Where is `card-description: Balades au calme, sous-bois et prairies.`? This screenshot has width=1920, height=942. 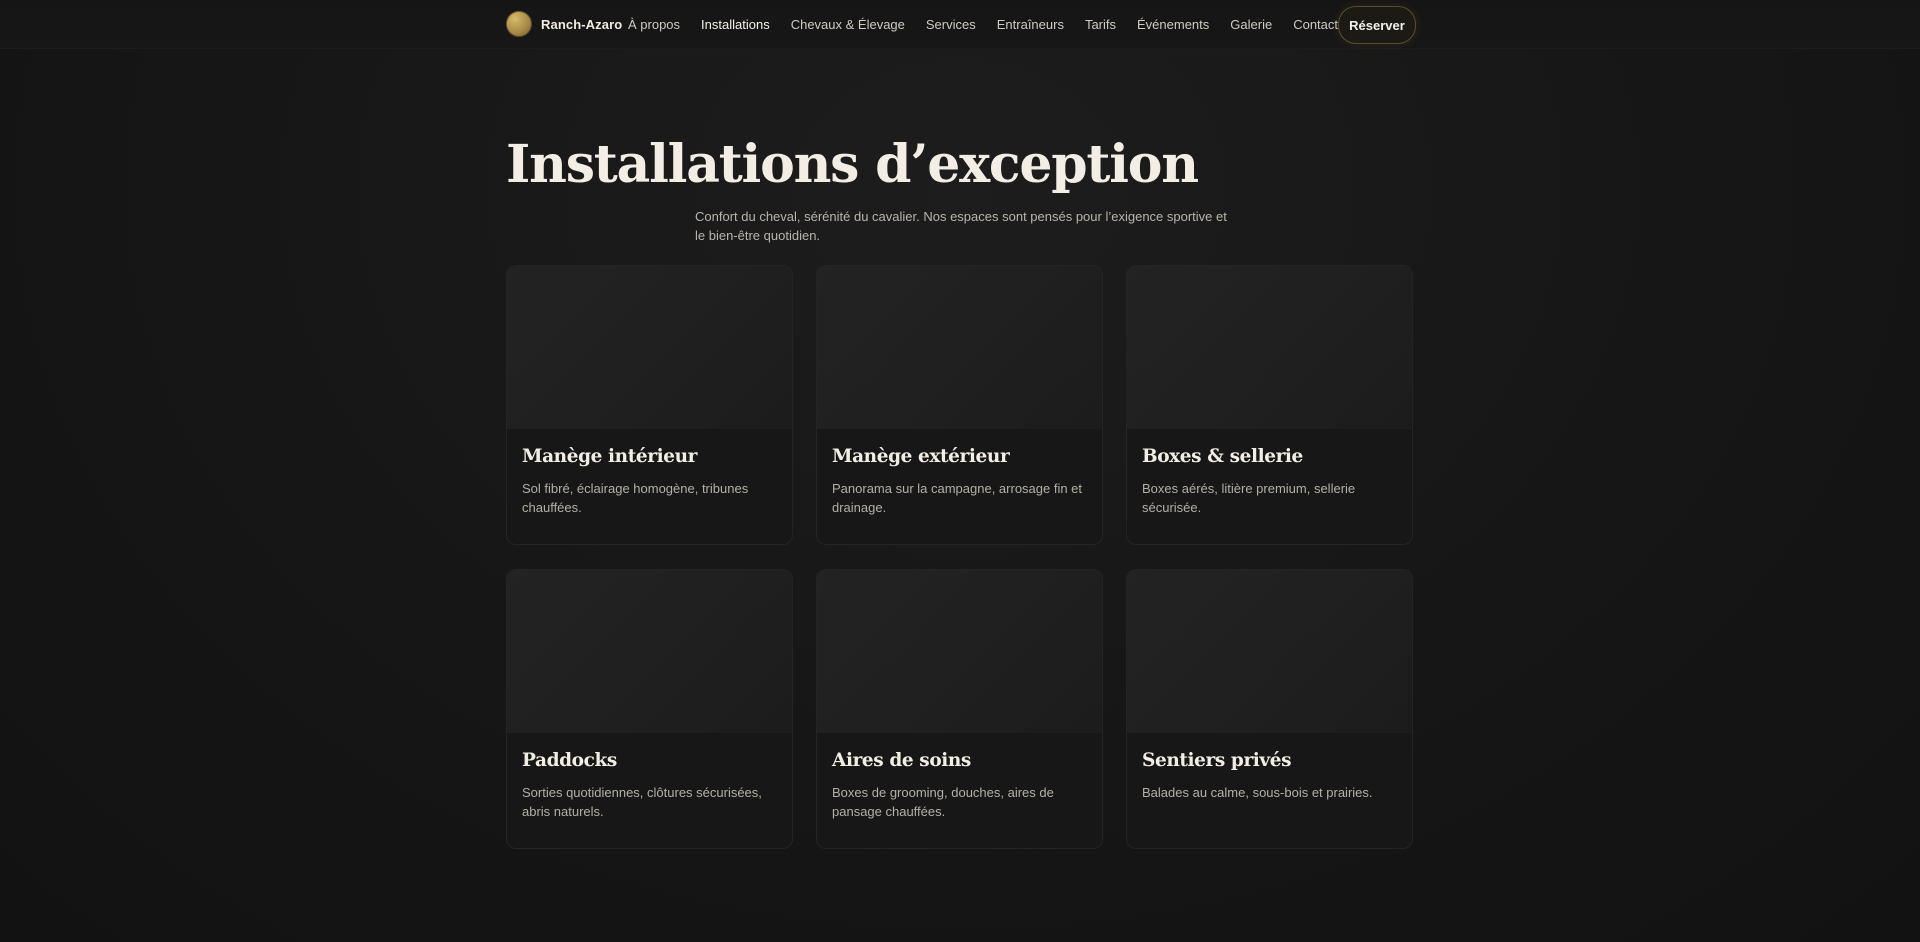 card-description: Balades au calme, sous-bois et prairies. is located at coordinates (1257, 792).